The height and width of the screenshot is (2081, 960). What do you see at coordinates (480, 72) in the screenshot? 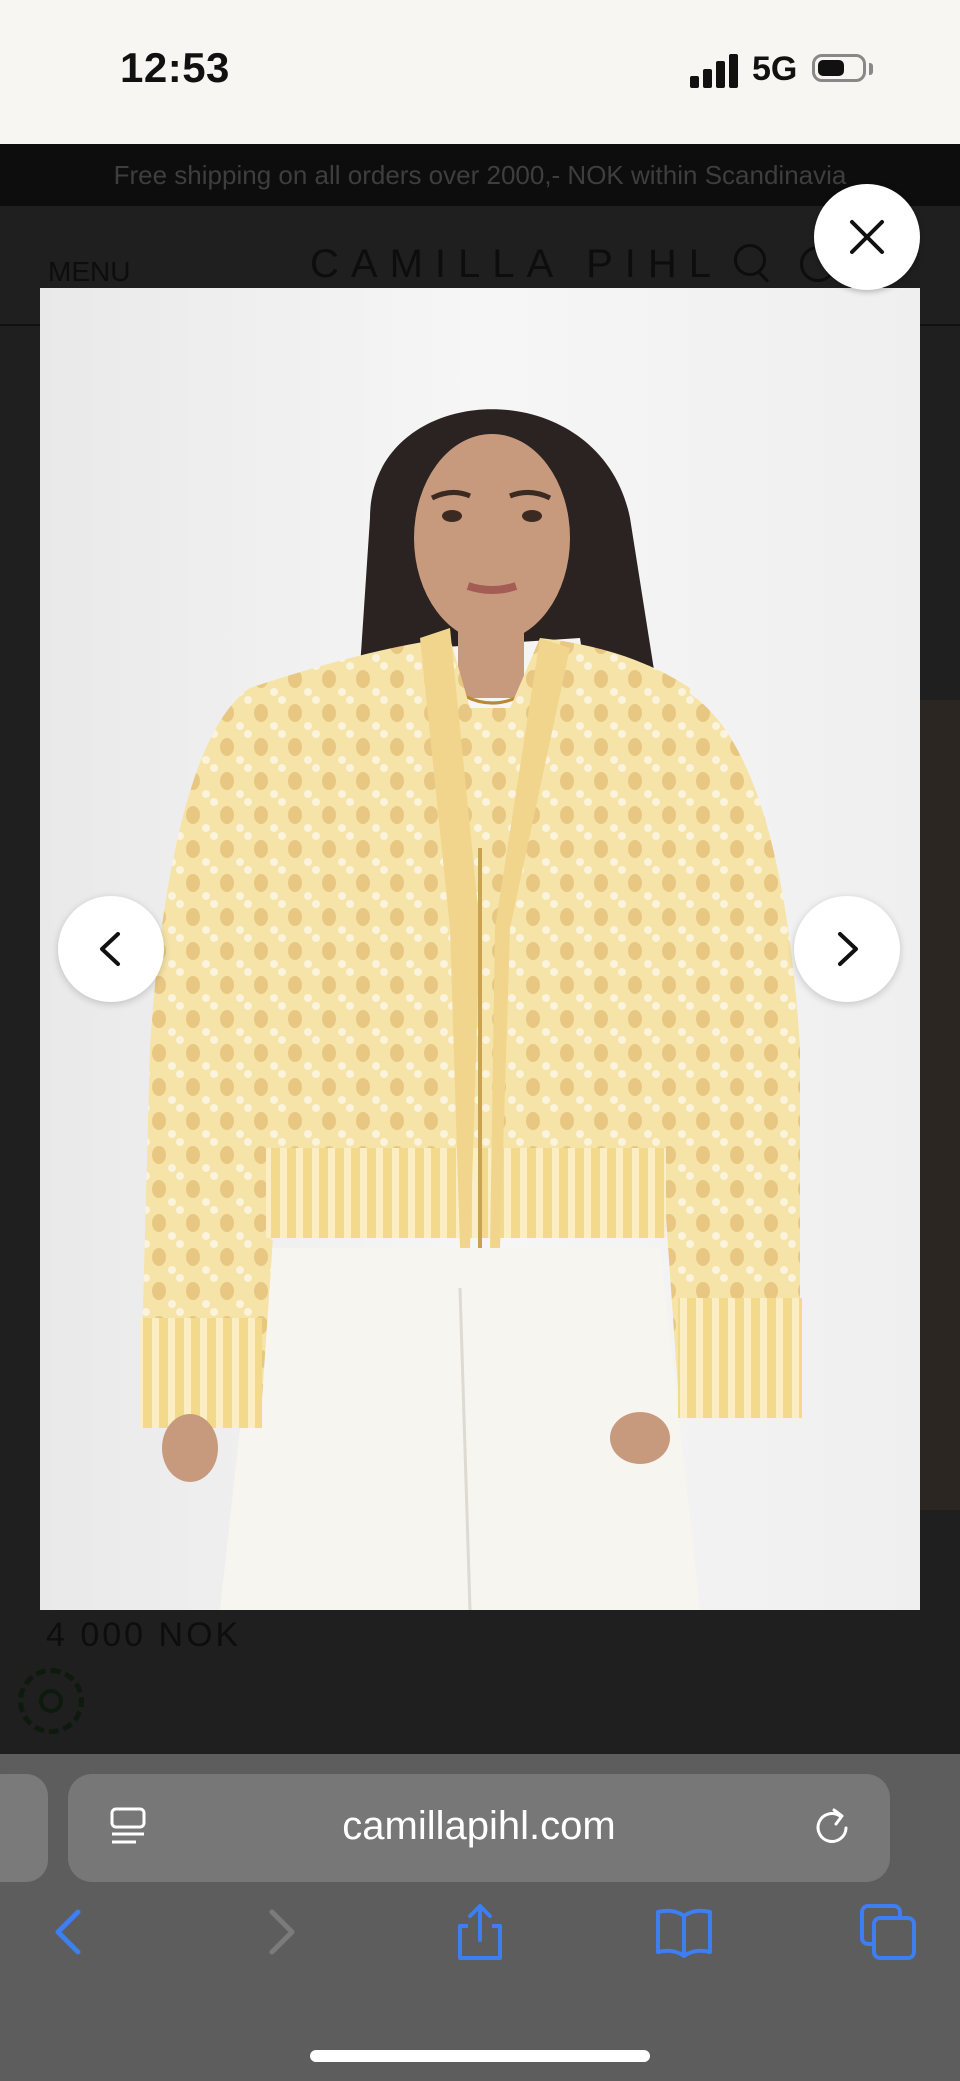
I see `status-bar: 12:53 5G` at bounding box center [480, 72].